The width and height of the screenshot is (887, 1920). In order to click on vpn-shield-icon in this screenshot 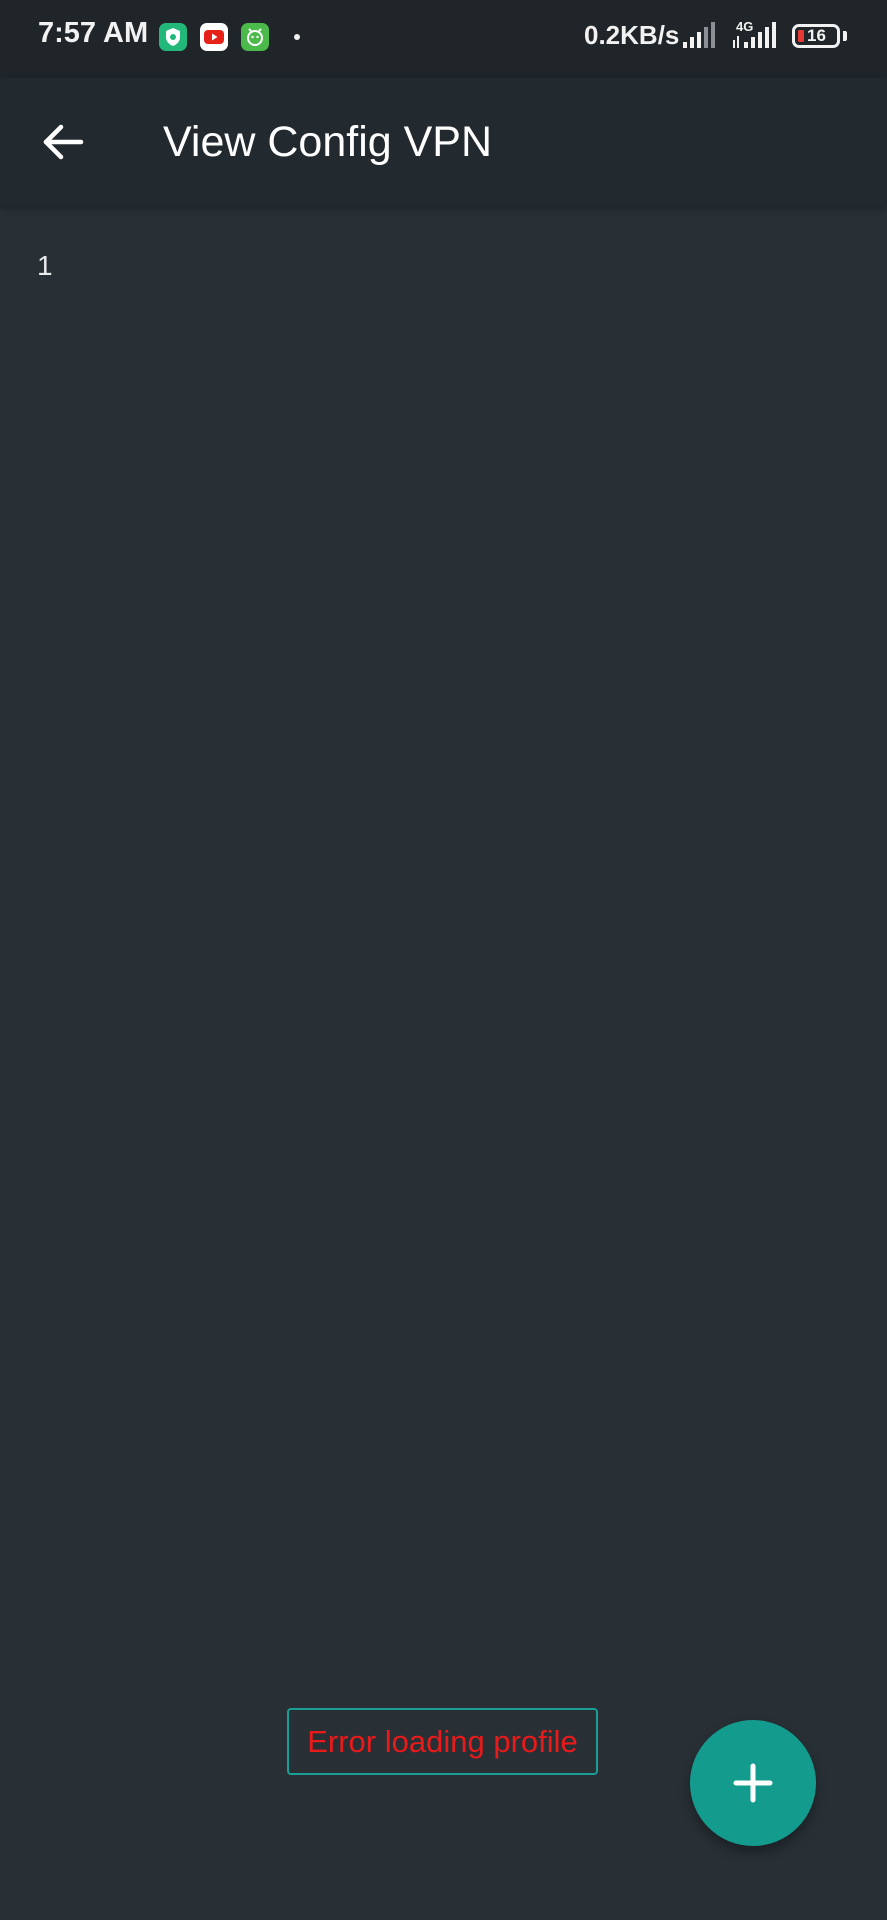, I will do `click(173, 37)`.